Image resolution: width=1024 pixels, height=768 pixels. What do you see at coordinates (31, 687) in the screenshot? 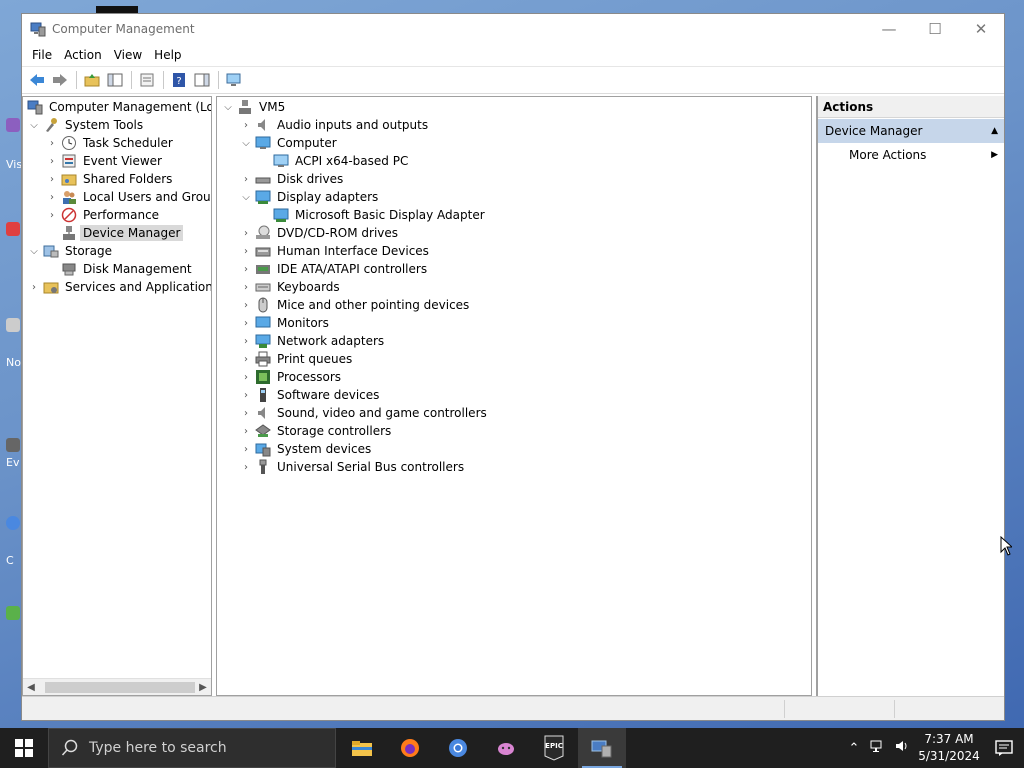
I see `scroll-left-icon: ◀` at bounding box center [31, 687].